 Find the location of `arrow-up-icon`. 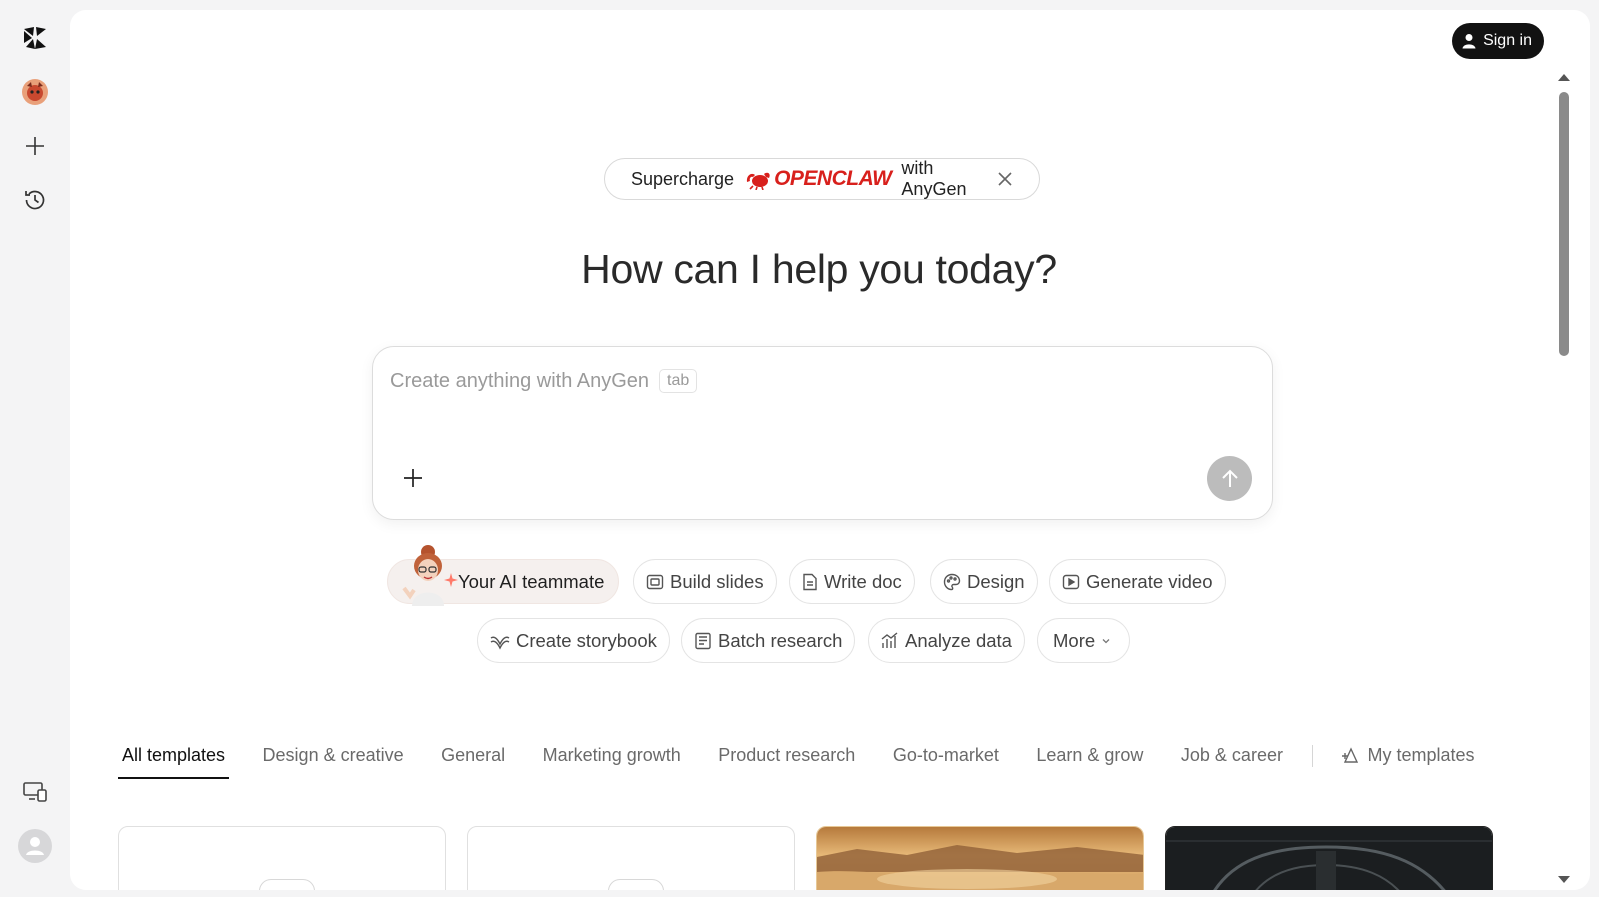

arrow-up-icon is located at coordinates (1229, 478).